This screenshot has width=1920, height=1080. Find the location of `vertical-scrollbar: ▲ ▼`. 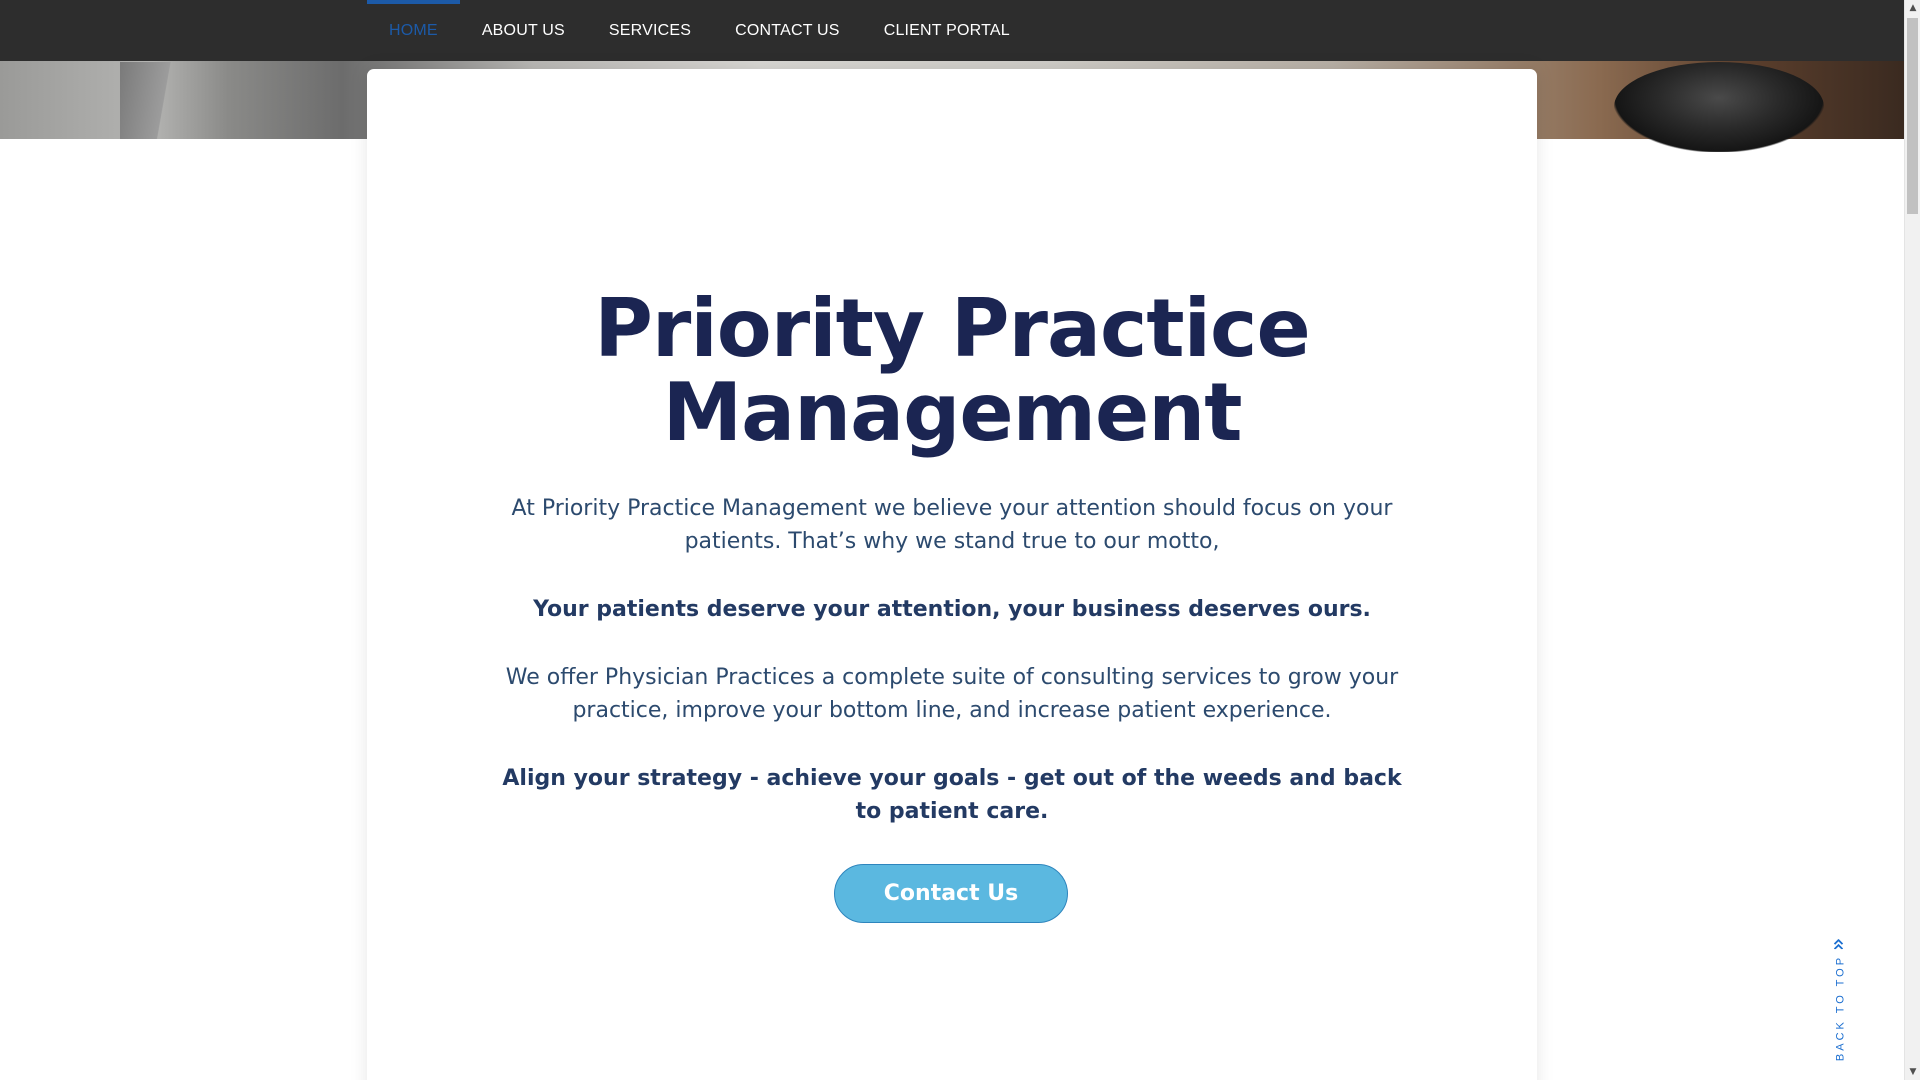

vertical-scrollbar: ▲ ▼ is located at coordinates (1912, 540).